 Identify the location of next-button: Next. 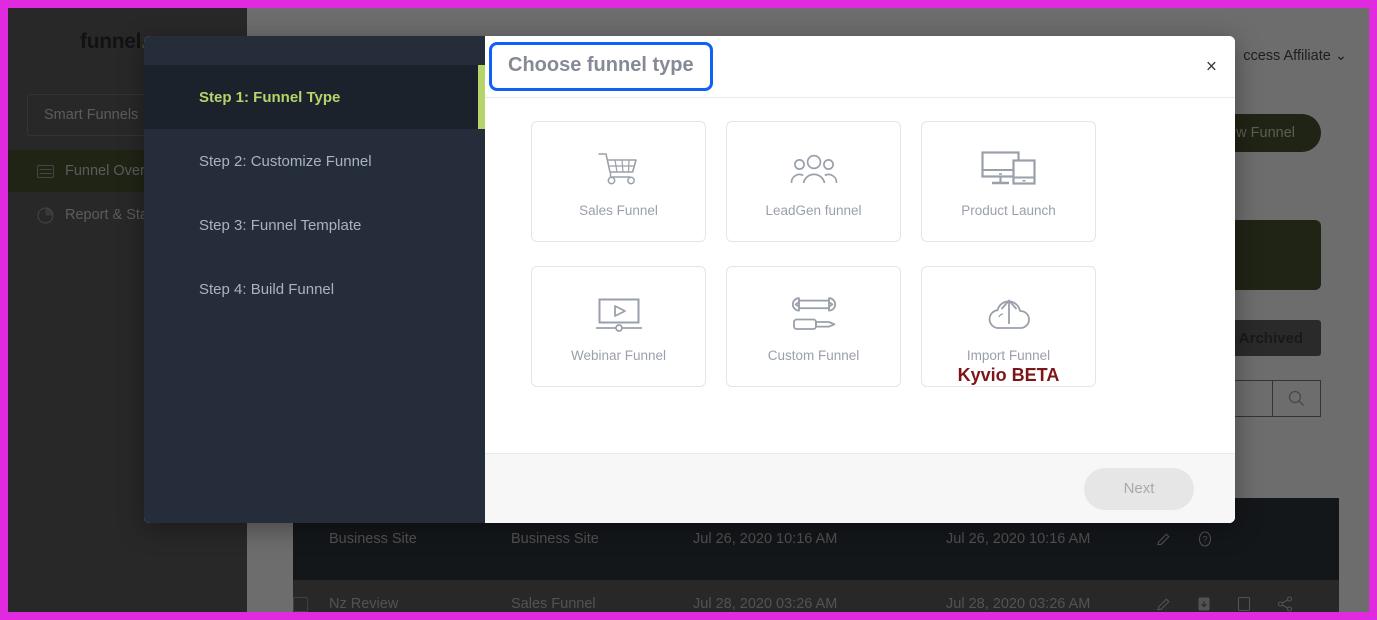
(1139, 488).